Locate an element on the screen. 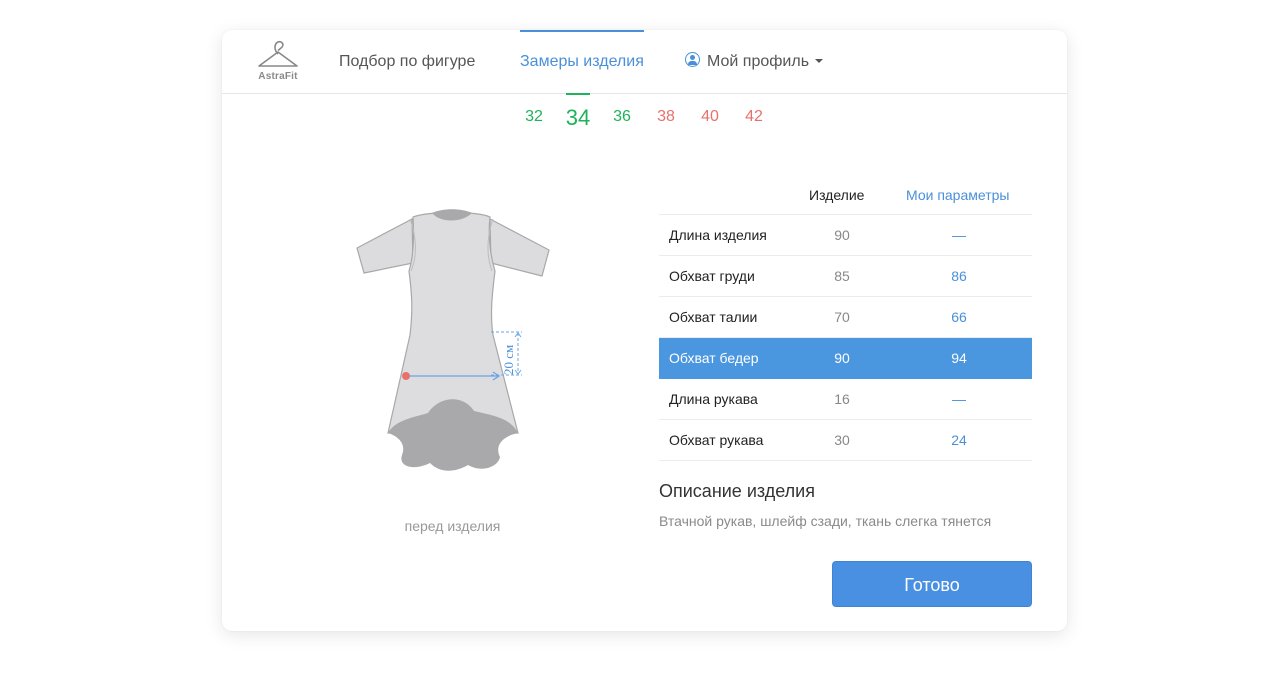 This screenshot has height=677, width=1288. size-option-34: 34 is located at coordinates (578, 112).